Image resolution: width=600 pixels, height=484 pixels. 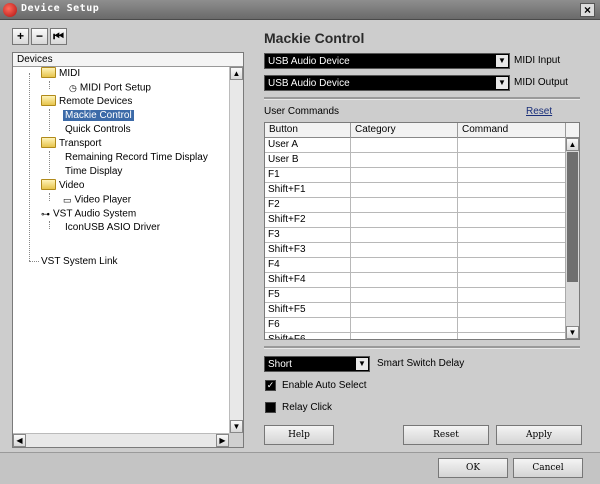 I want to click on tree-item-time-display: Time Display, so click(x=93, y=172).